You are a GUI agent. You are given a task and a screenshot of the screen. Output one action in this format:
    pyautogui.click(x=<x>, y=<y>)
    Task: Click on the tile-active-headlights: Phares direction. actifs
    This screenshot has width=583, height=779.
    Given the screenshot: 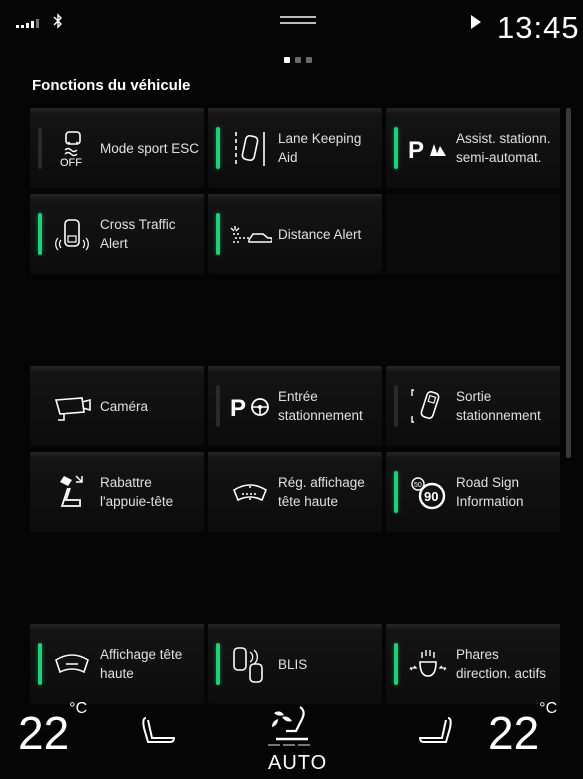 What is the action you would take?
    pyautogui.click(x=473, y=664)
    